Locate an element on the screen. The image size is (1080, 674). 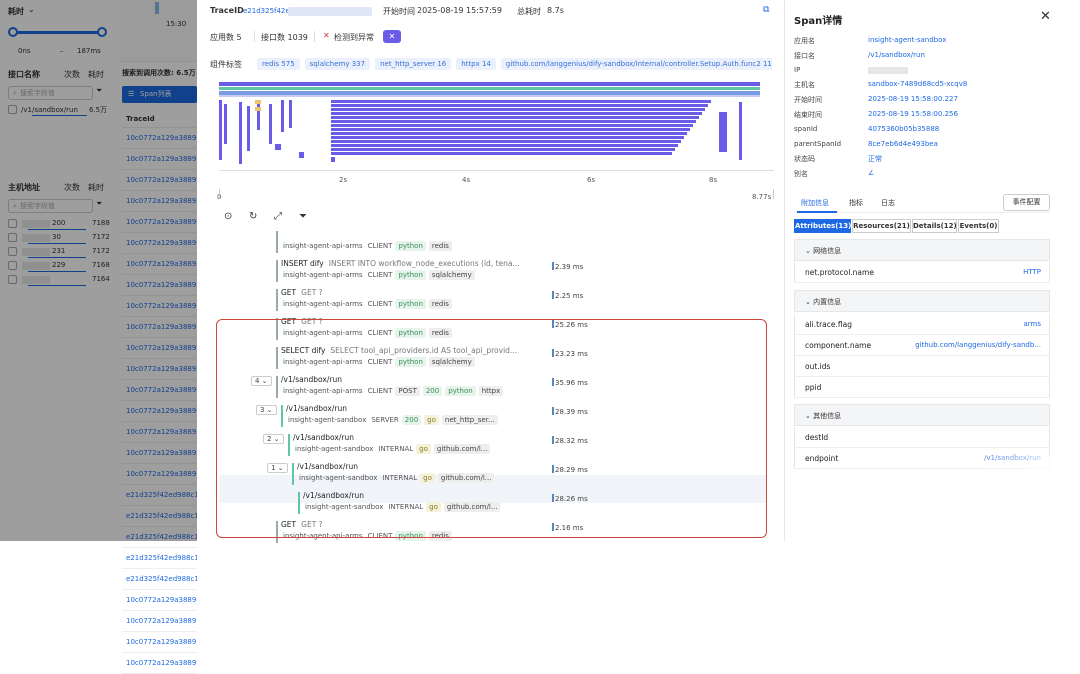
span-detail-title: Span详情 is located at coordinates (818, 21).